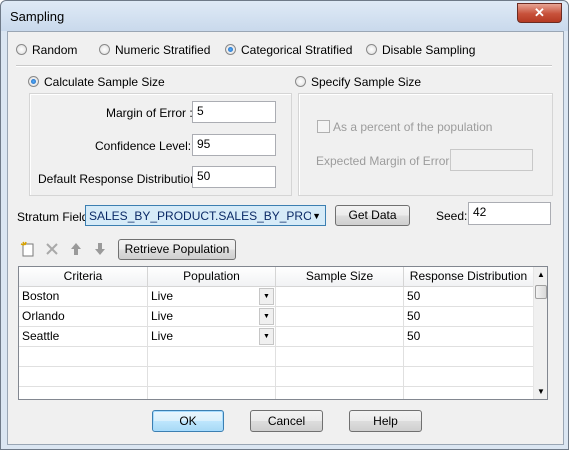 This screenshot has height=450, width=569. I want to click on close-icon: ✕, so click(539, 12).